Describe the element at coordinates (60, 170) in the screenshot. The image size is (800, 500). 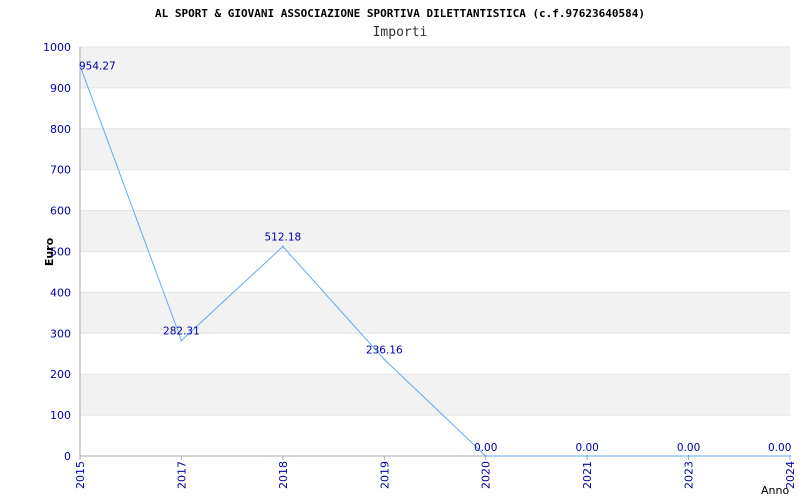
I see `y-tick-label: 700` at that location.